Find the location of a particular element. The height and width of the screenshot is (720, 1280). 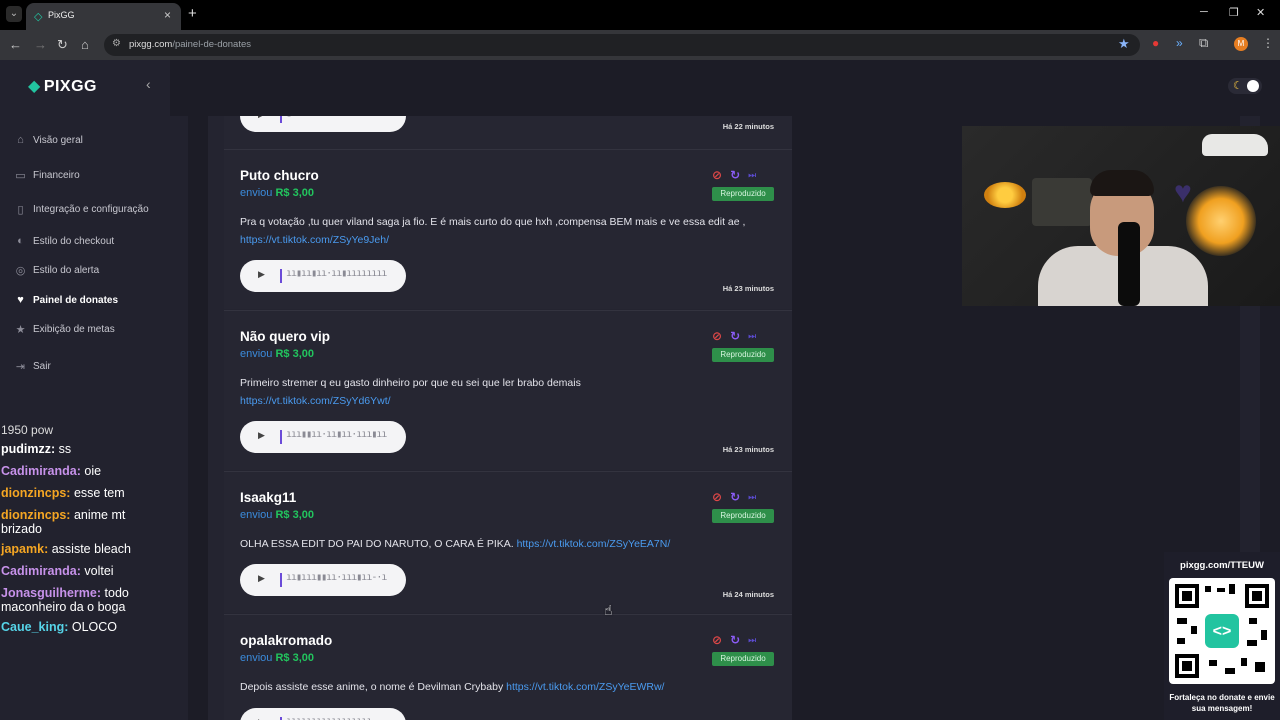

new-tab-icon: + is located at coordinates (192, 13).